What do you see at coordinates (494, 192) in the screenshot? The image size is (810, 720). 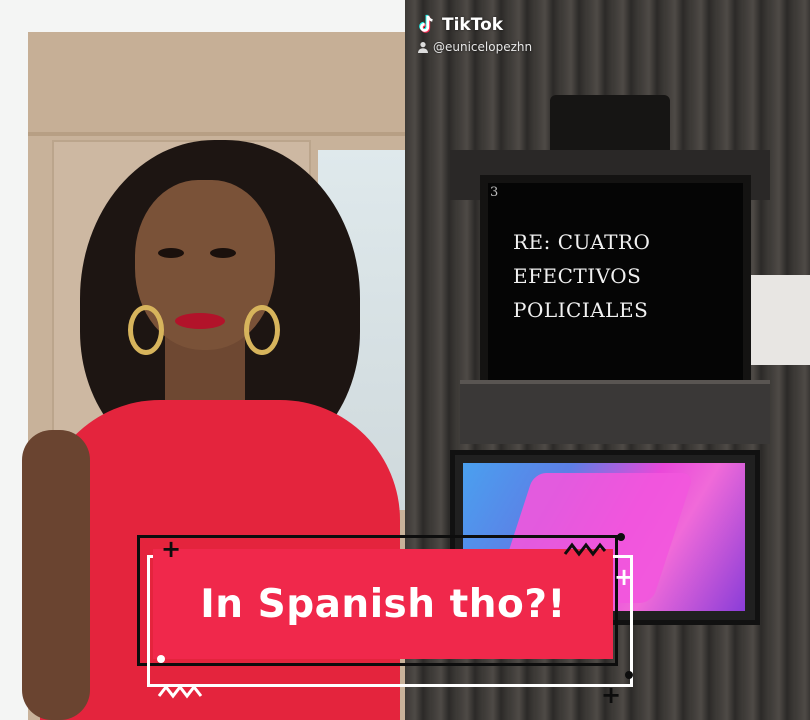 I see `teleprompter-line-number: 3` at bounding box center [494, 192].